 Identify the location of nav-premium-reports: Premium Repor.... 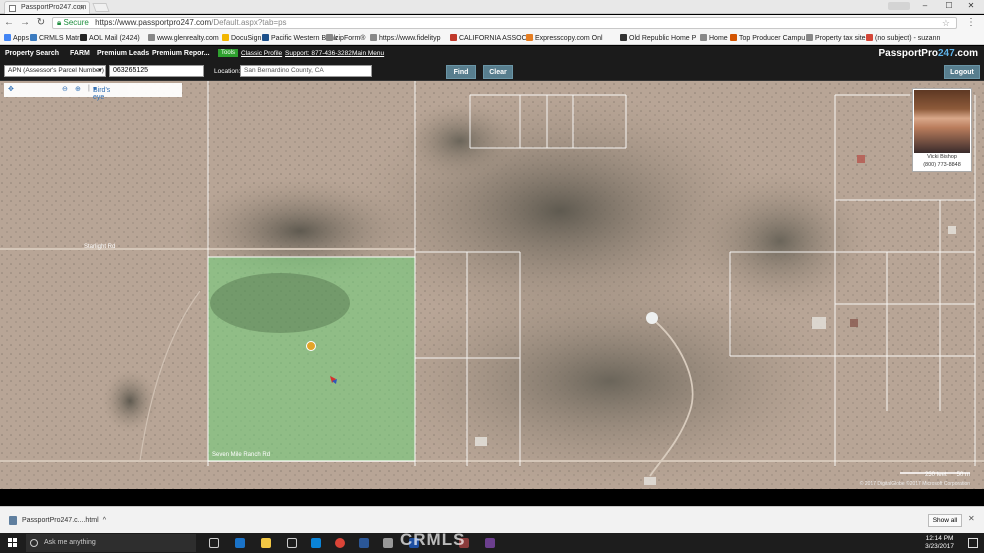
(181, 53).